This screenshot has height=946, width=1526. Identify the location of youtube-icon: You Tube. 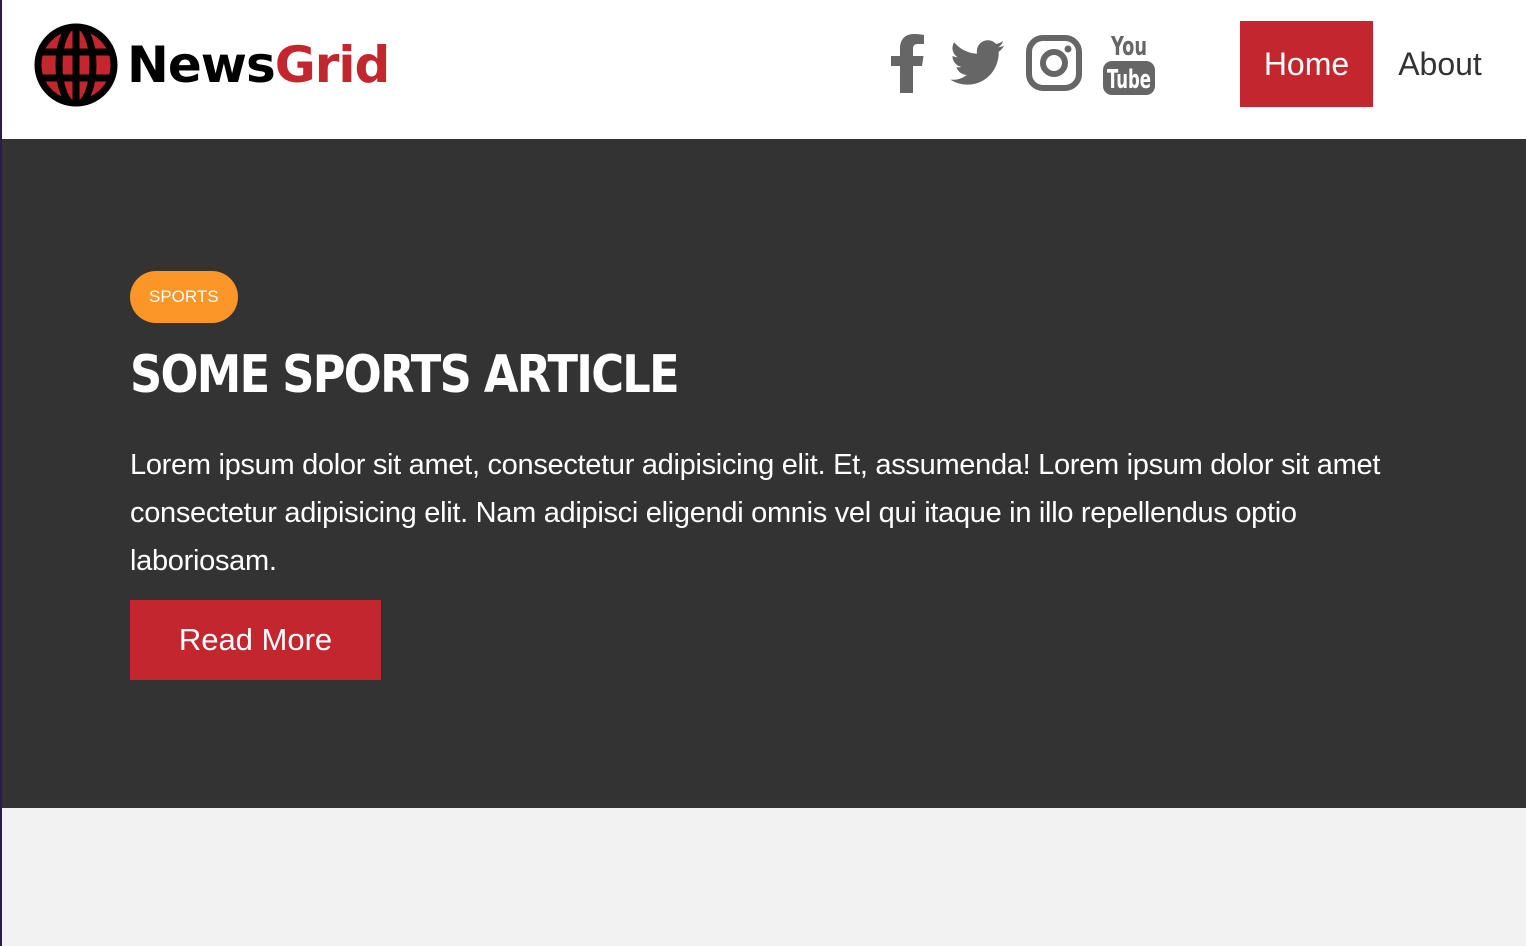
(1129, 63).